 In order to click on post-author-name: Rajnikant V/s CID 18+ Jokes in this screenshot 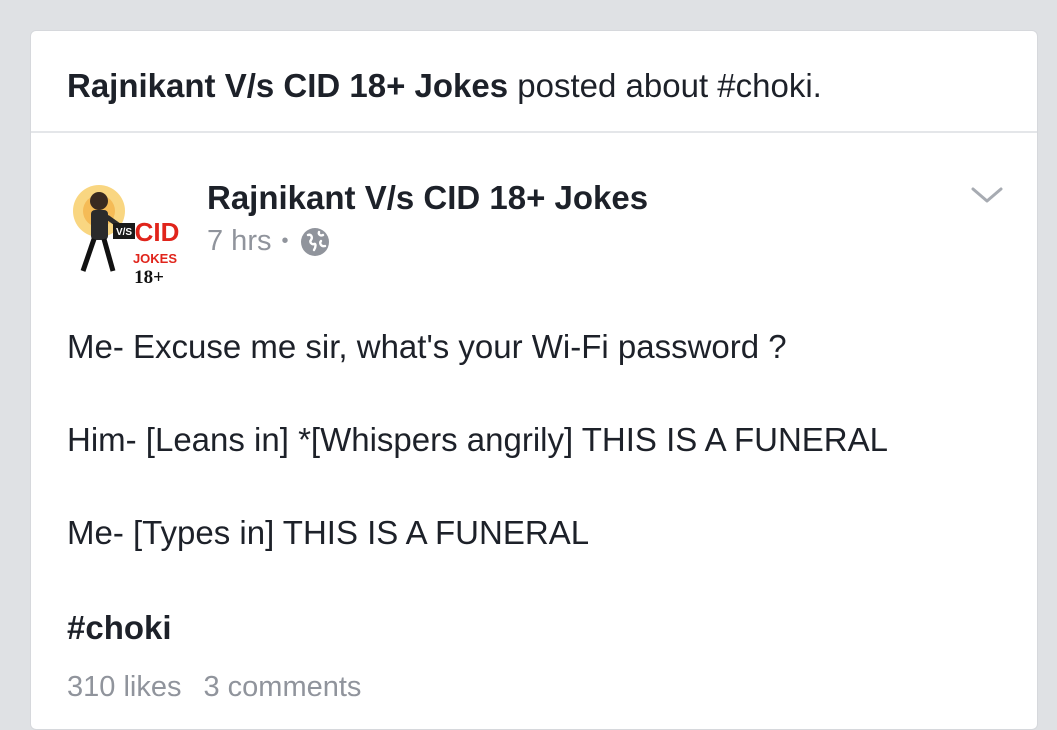, I will do `click(427, 198)`.